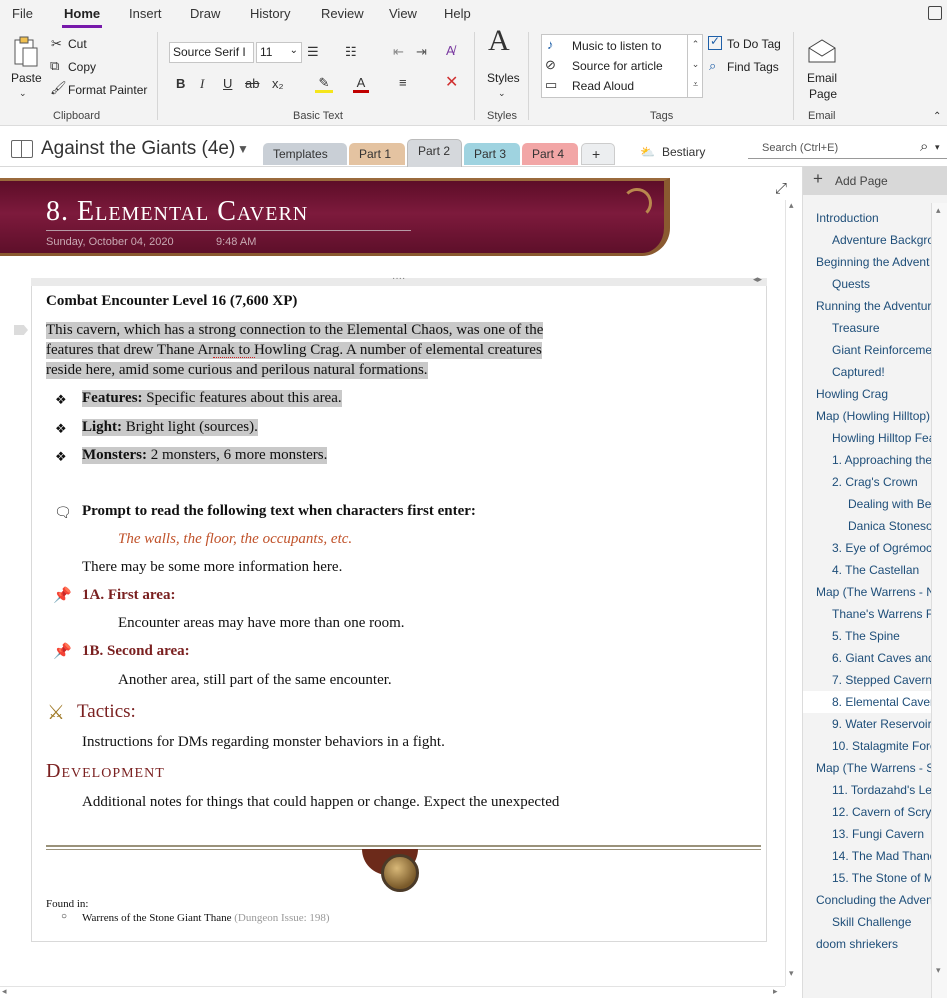  I want to click on page-item: Map (Howling Hilltop), so click(867, 416).